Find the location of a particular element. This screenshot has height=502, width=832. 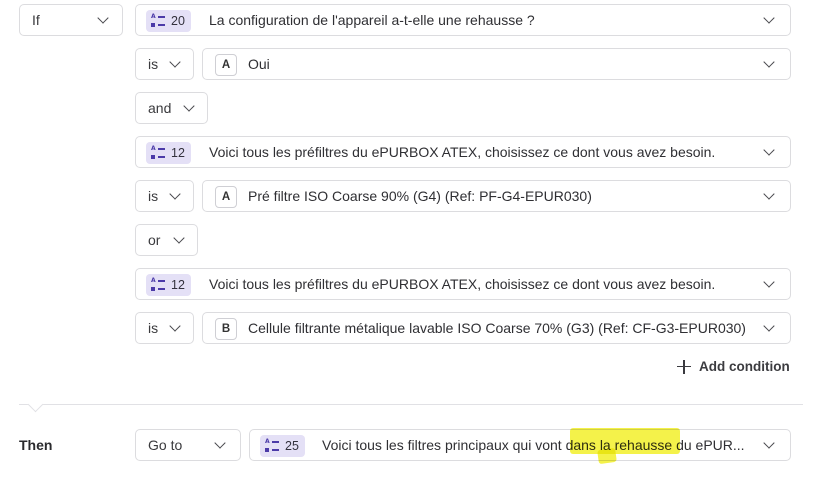

connector-label: or is located at coordinates (154, 240).